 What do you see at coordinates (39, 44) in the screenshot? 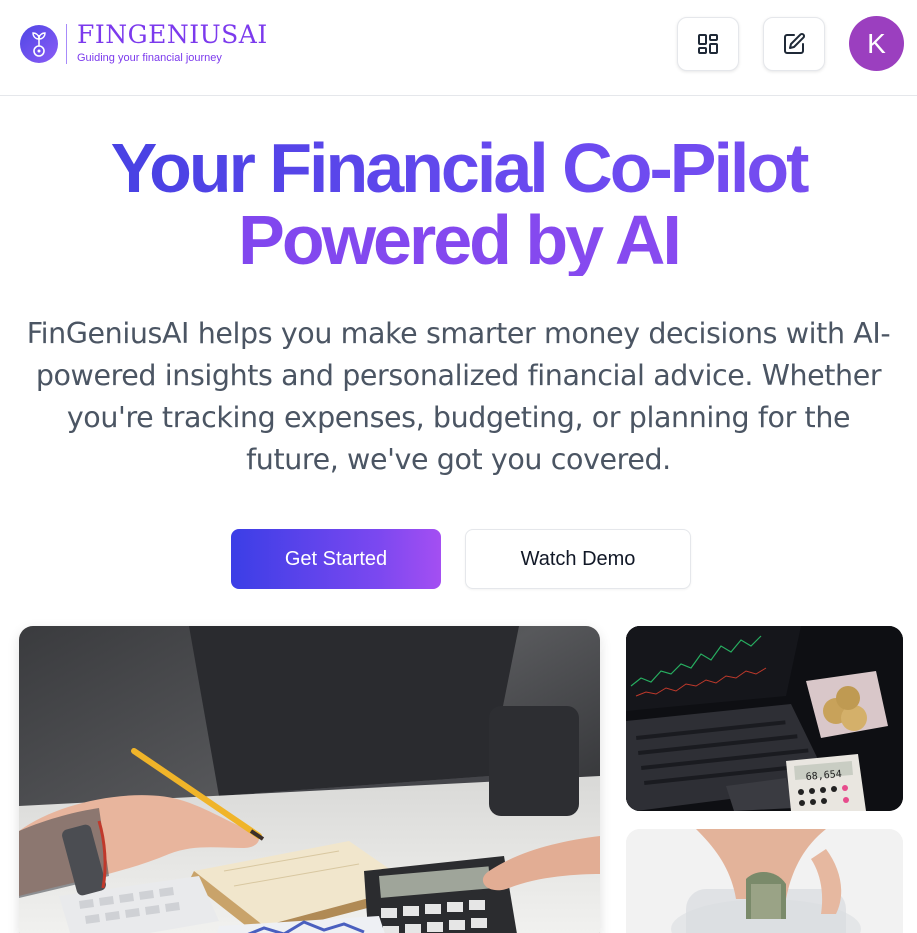
I see `logo-icon` at bounding box center [39, 44].